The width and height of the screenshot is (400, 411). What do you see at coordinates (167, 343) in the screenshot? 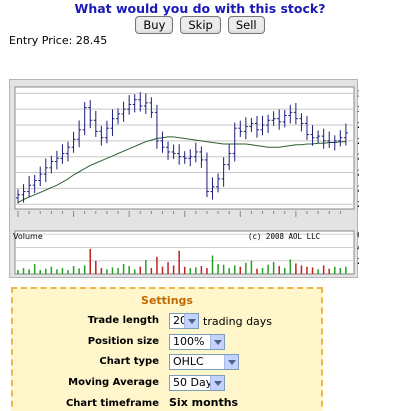
I see `position-size-row: Position size 100%` at bounding box center [167, 343].